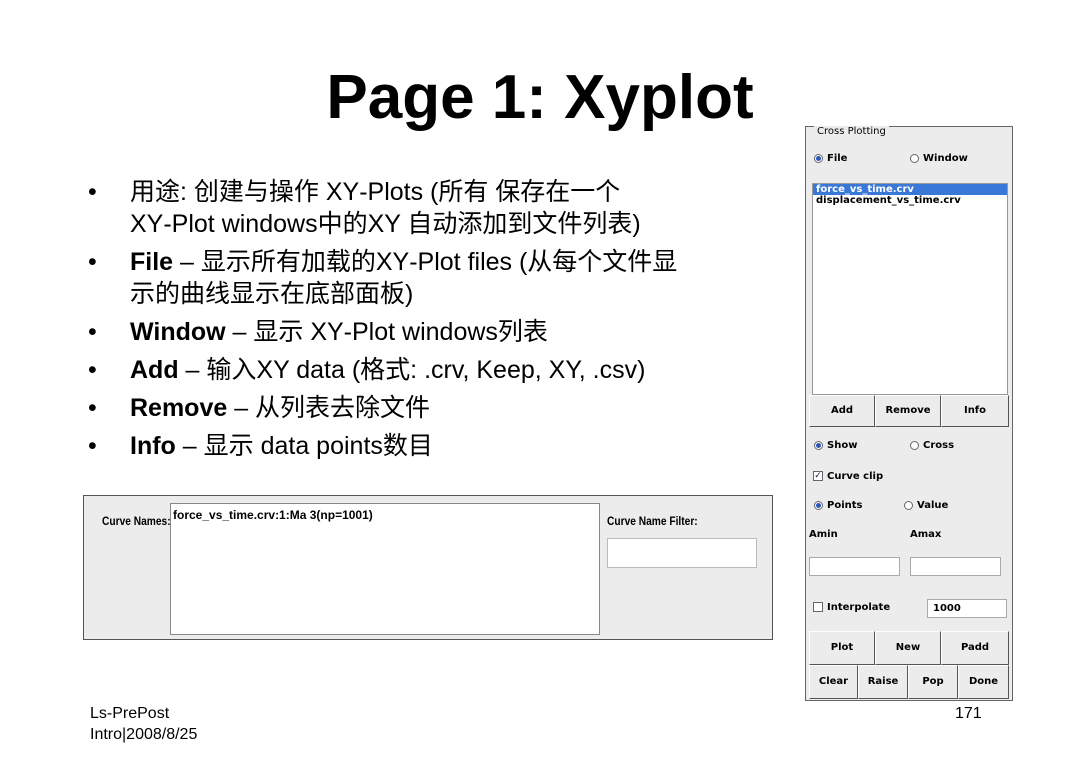 This screenshot has height=763, width=1080. What do you see at coordinates (910, 189) in the screenshot?
I see `file-list-item: force_vs_time.crv` at bounding box center [910, 189].